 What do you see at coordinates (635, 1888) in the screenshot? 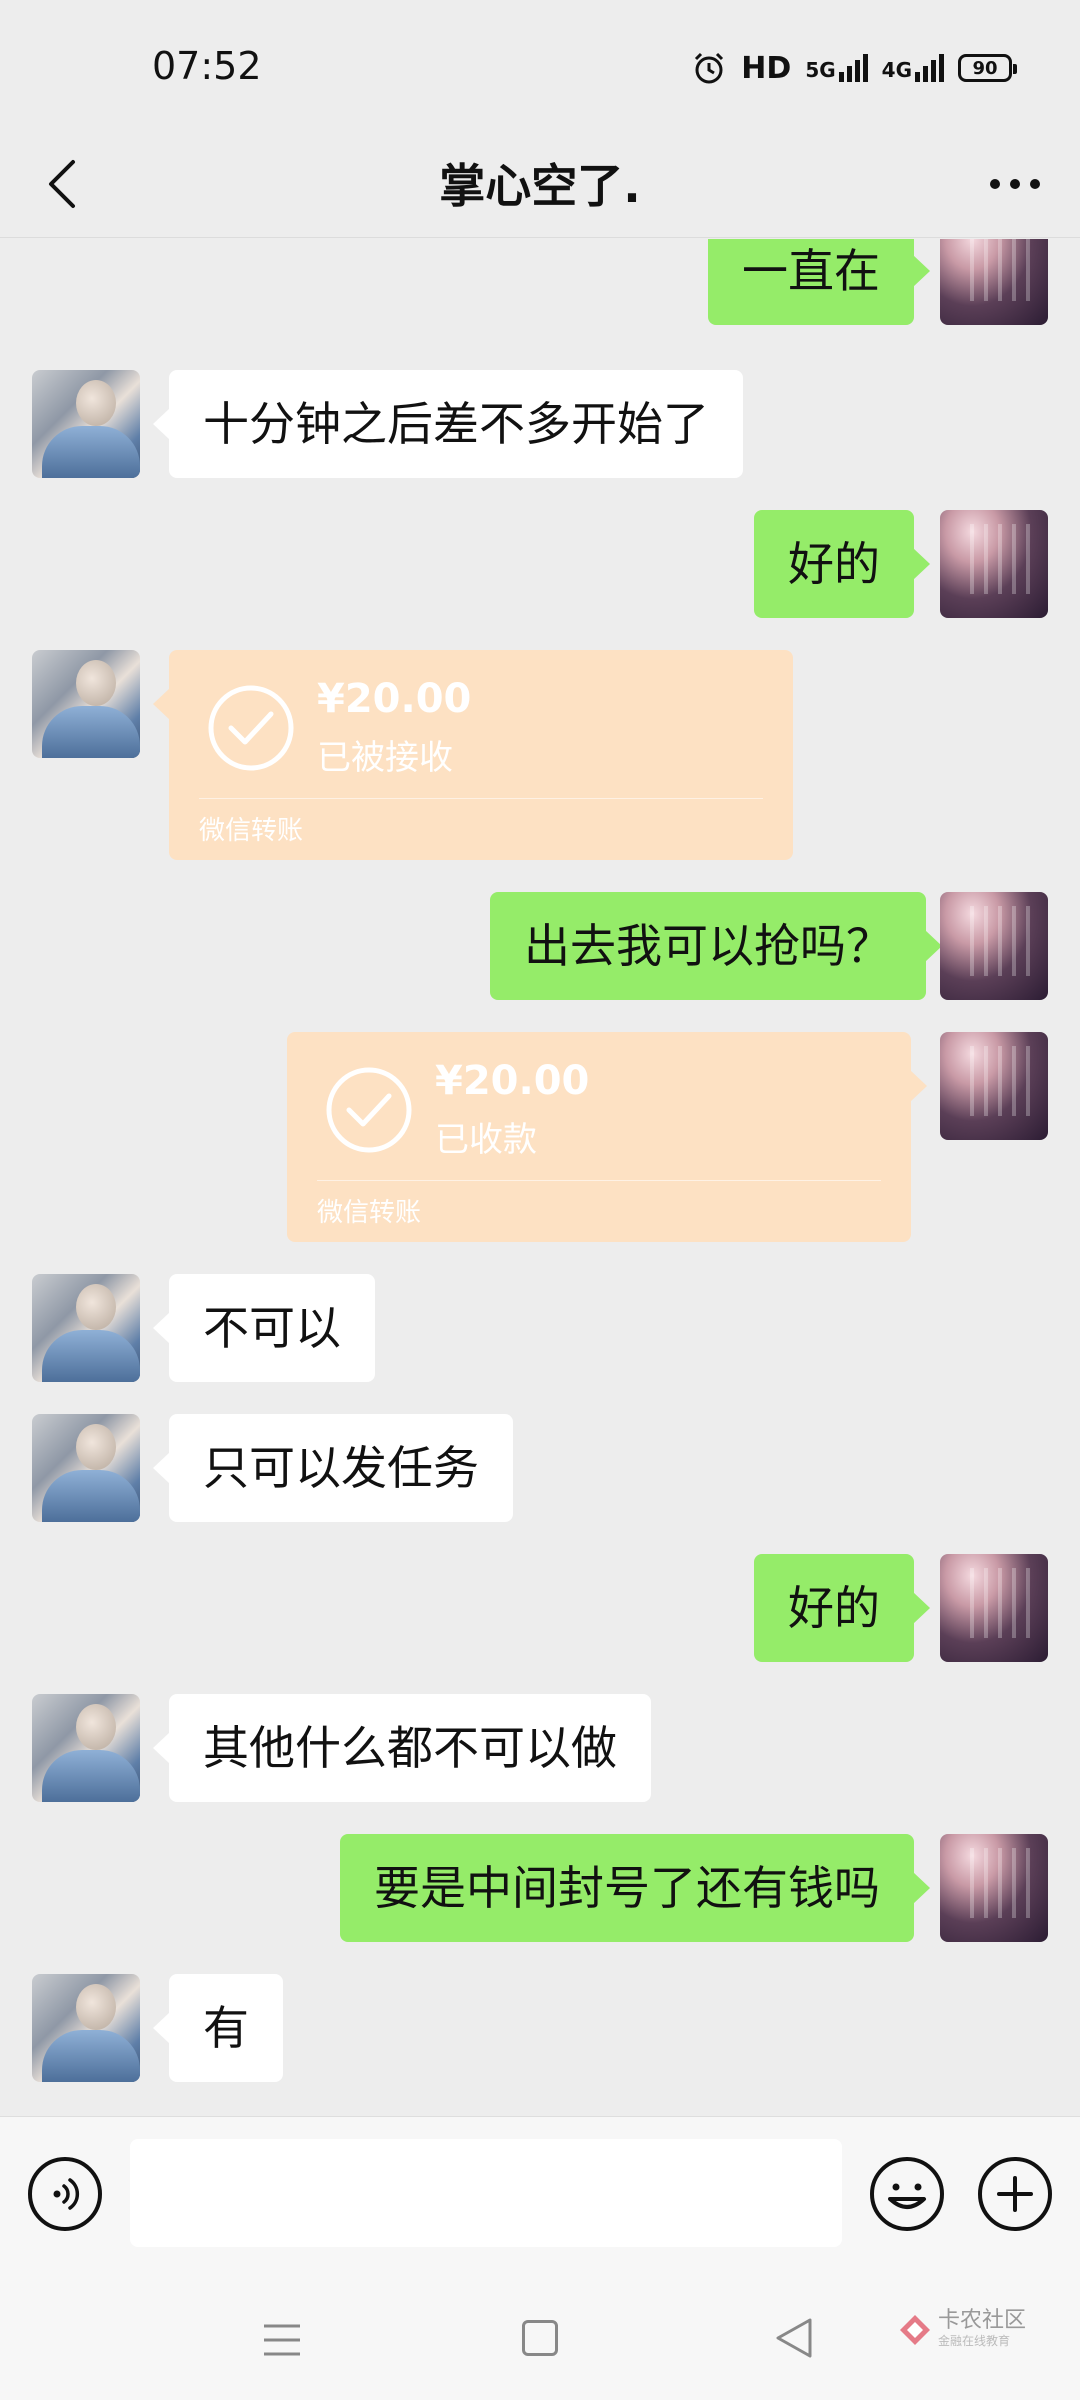
I see `message-bubble: 要是中间封号了还有钱吗` at bounding box center [635, 1888].